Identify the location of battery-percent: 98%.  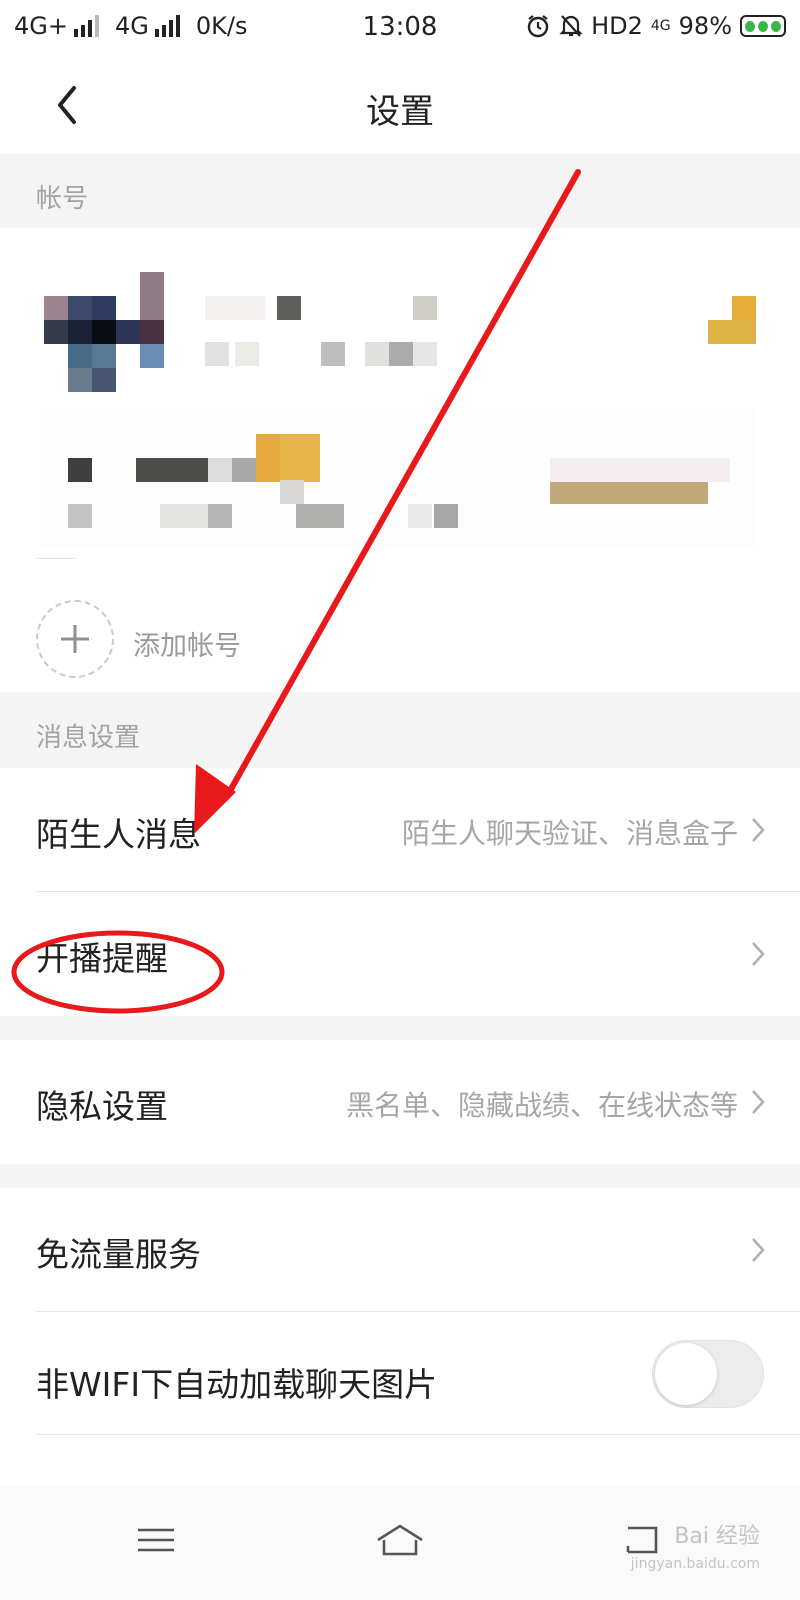
(705, 26).